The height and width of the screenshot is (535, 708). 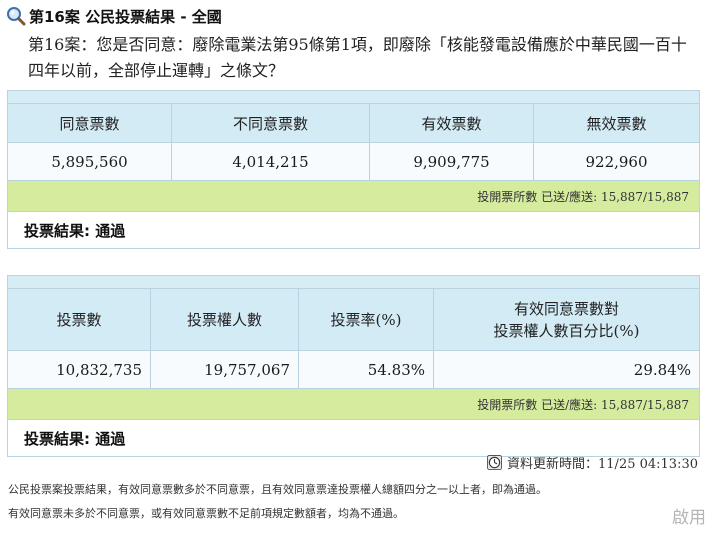 What do you see at coordinates (224, 319) in the screenshot?
I see `header-eligible-voters: 投票權人數` at bounding box center [224, 319].